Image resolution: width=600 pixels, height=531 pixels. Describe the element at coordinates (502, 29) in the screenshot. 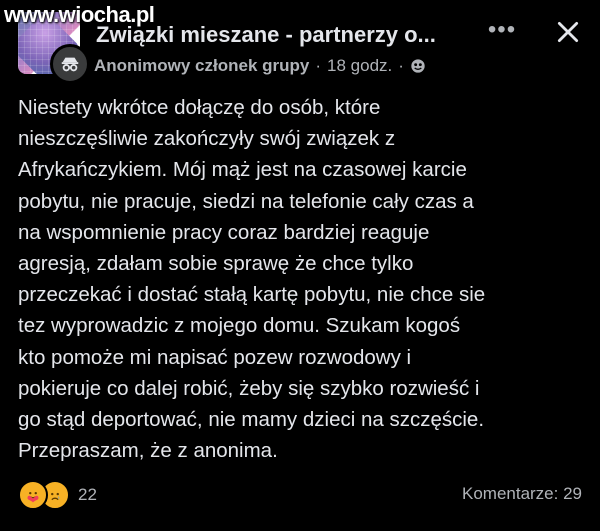

I see `more-options-button: •••` at that location.